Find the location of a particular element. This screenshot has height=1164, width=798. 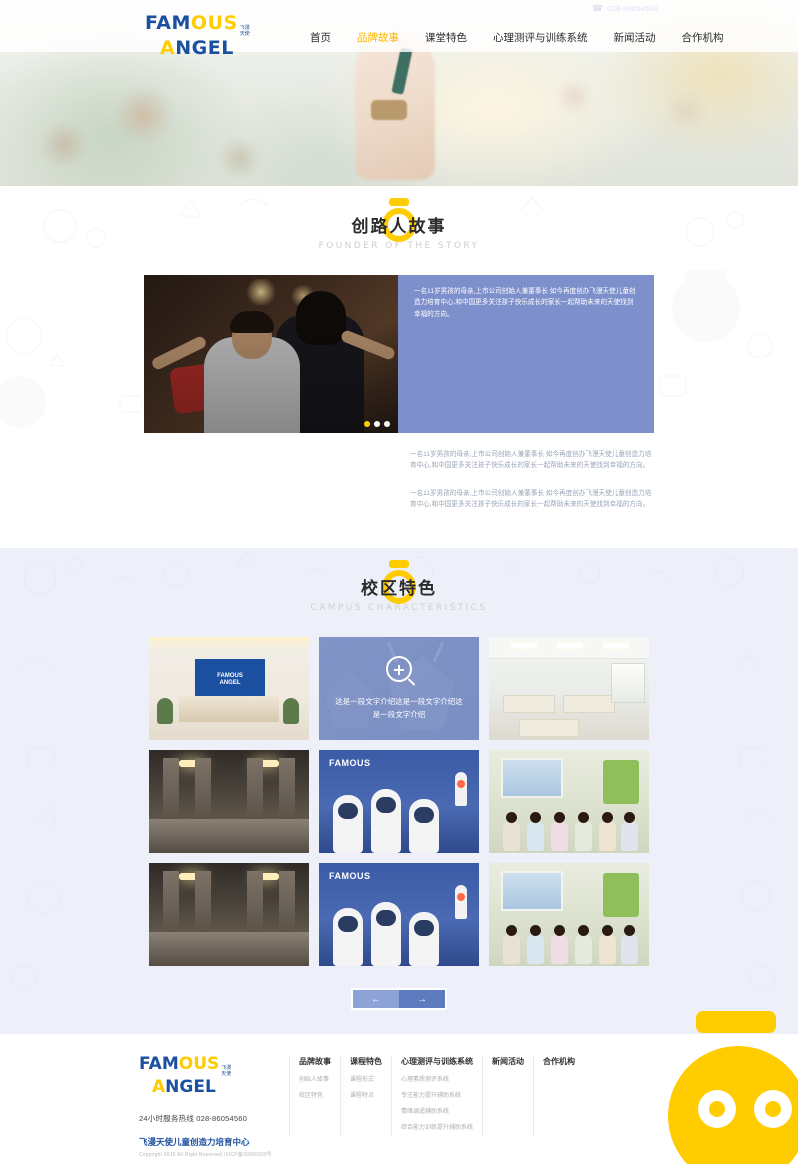

footer-link: 专注能力提升辅助系统 is located at coordinates (437, 1094).